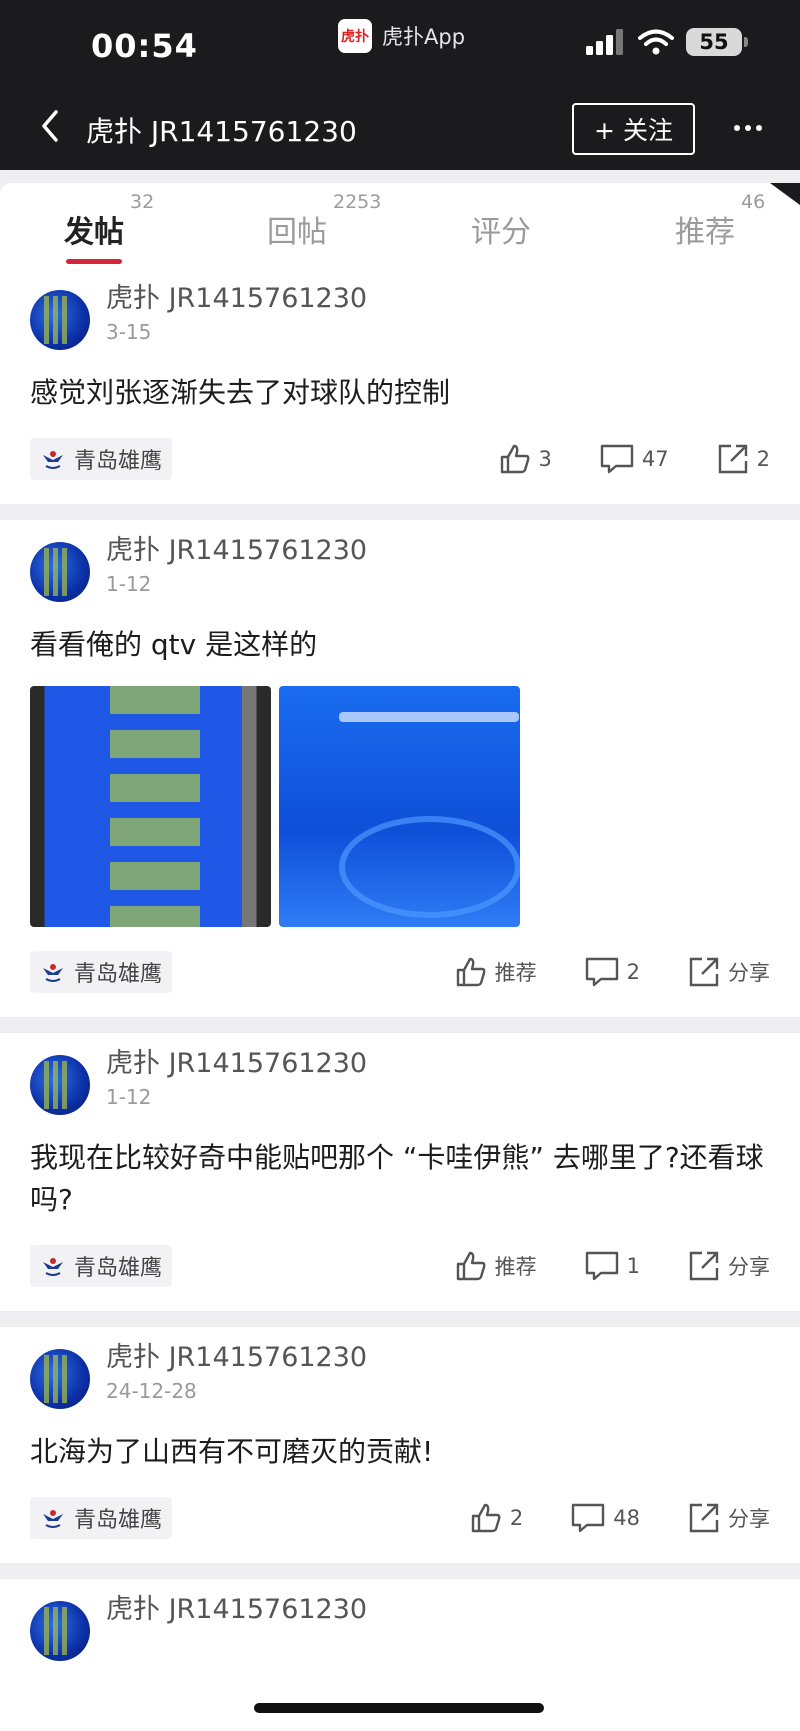  I want to click on comment-button: 2, so click(612, 972).